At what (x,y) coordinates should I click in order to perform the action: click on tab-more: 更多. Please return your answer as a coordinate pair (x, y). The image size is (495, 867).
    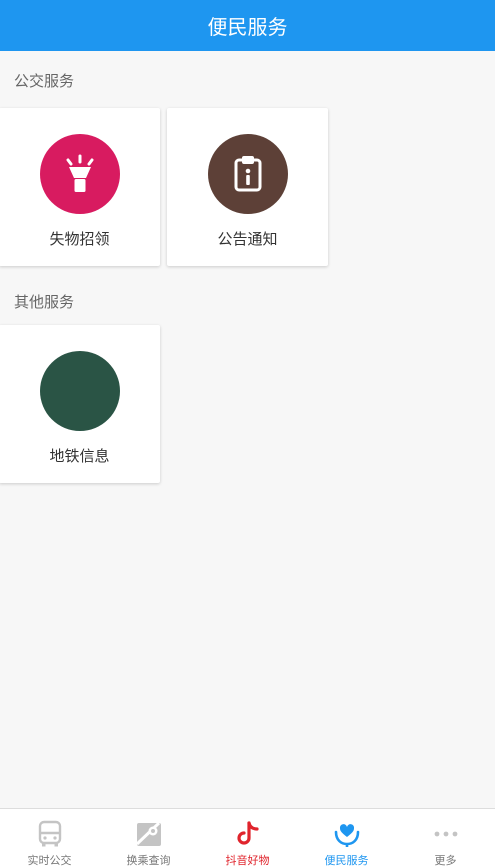
    Looking at the image, I should click on (445, 838).